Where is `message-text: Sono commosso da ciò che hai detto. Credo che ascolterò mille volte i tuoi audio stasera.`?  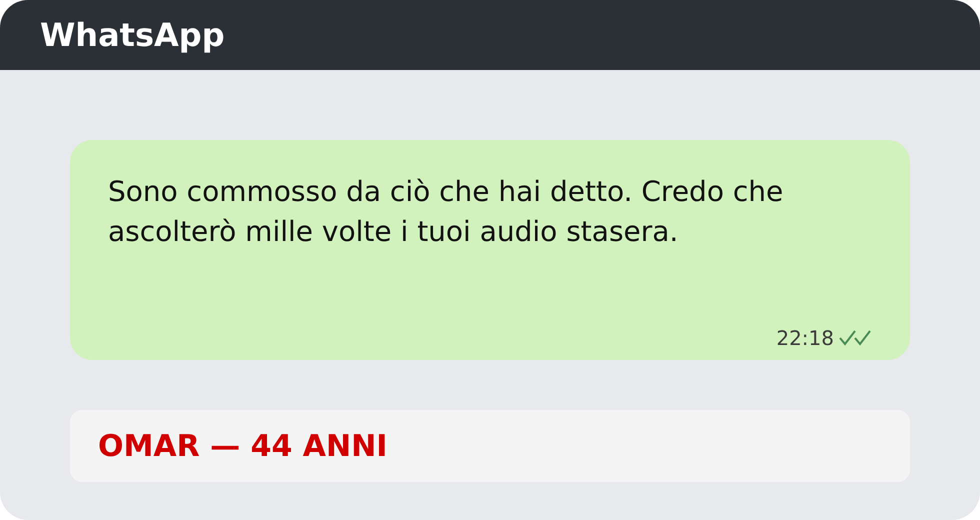
message-text: Sono commosso da ciò che hai detto. Credo che ascolterò mille volte i tuoi audio stasera. is located at coordinates (446, 212).